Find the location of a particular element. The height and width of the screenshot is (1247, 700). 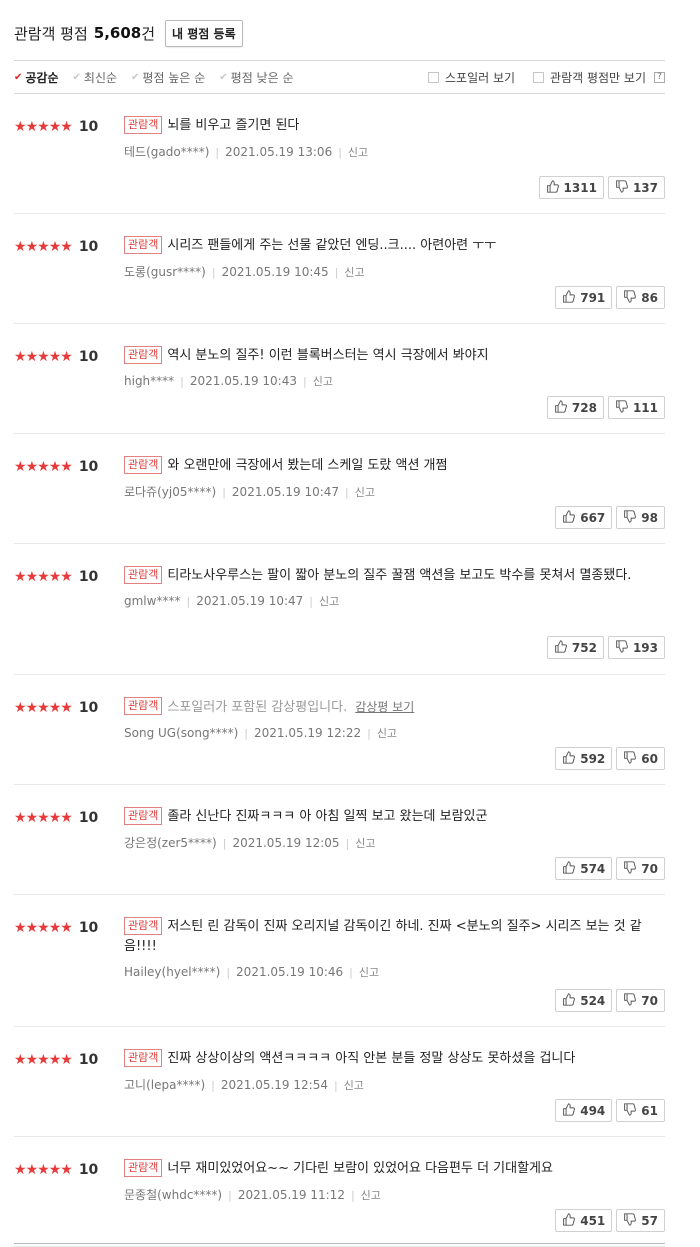

like-button: 524 is located at coordinates (584, 1000).